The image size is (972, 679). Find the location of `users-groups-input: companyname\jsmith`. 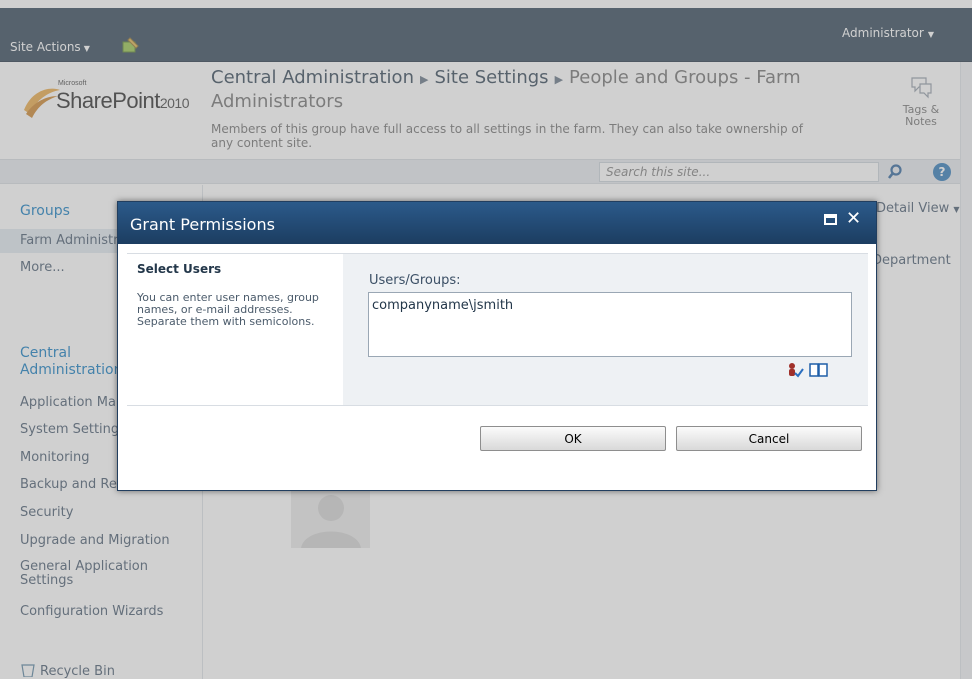

users-groups-input: companyname\jsmith is located at coordinates (610, 324).